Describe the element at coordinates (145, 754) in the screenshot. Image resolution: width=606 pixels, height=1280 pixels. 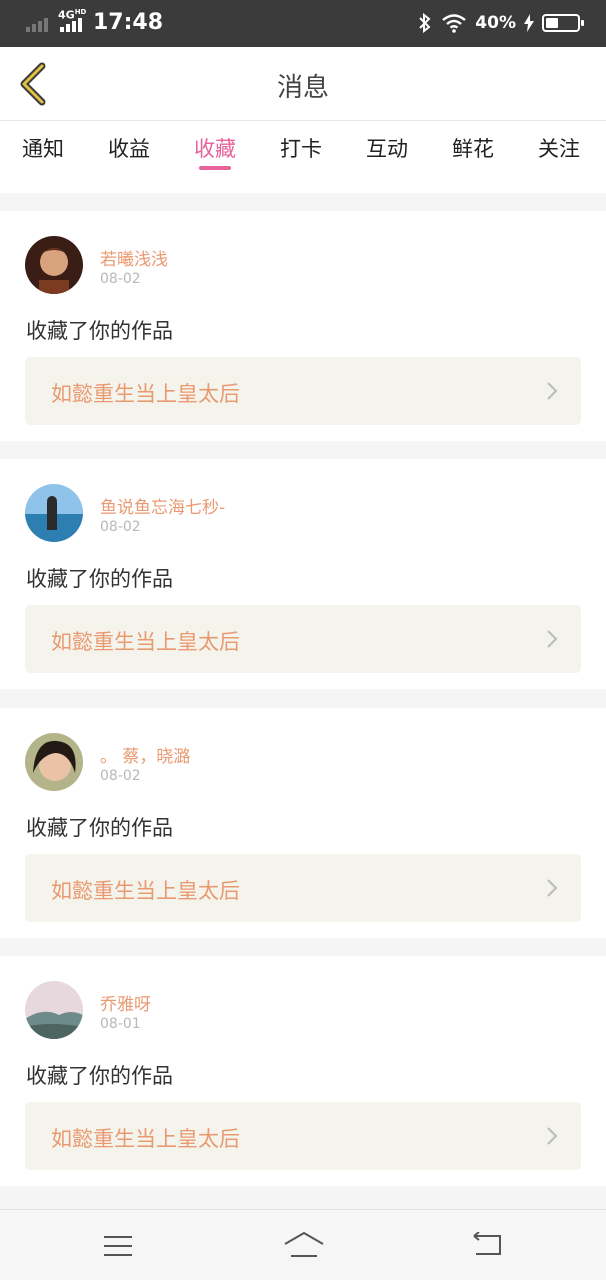
I see `username: 。 蔡，晓潞` at that location.